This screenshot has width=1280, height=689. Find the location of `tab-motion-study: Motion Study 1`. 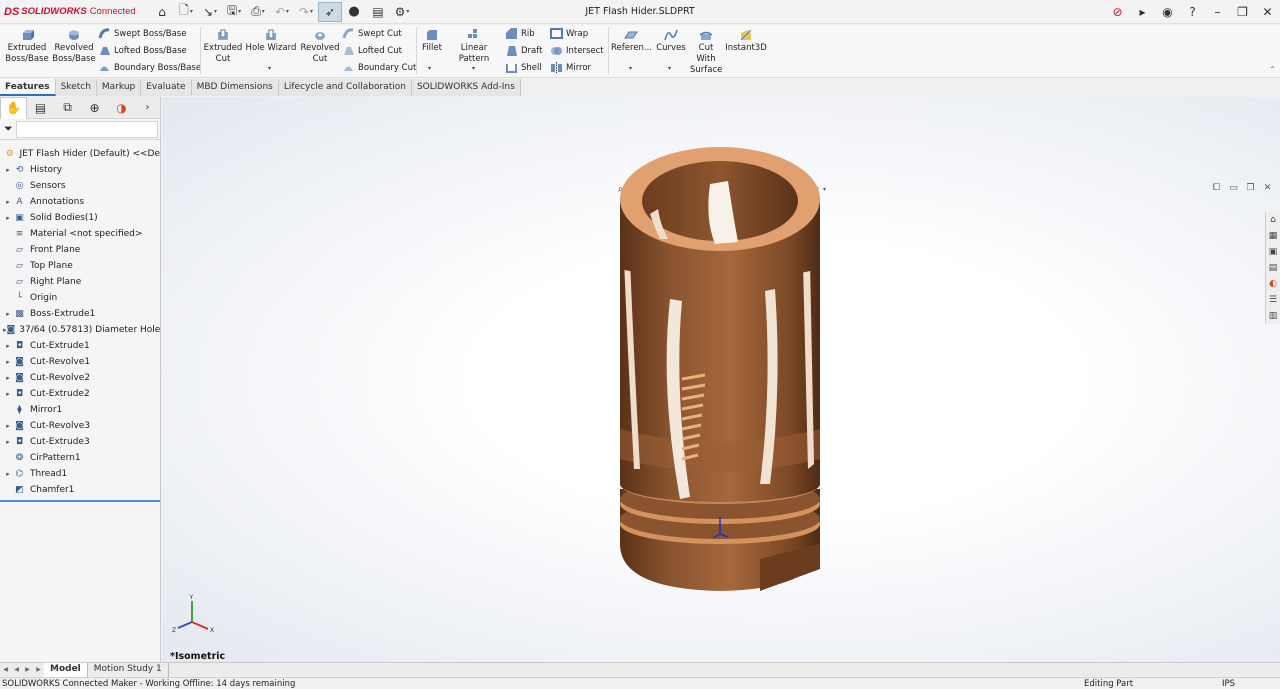

tab-motion-study: Motion Study 1 is located at coordinates (128, 669).